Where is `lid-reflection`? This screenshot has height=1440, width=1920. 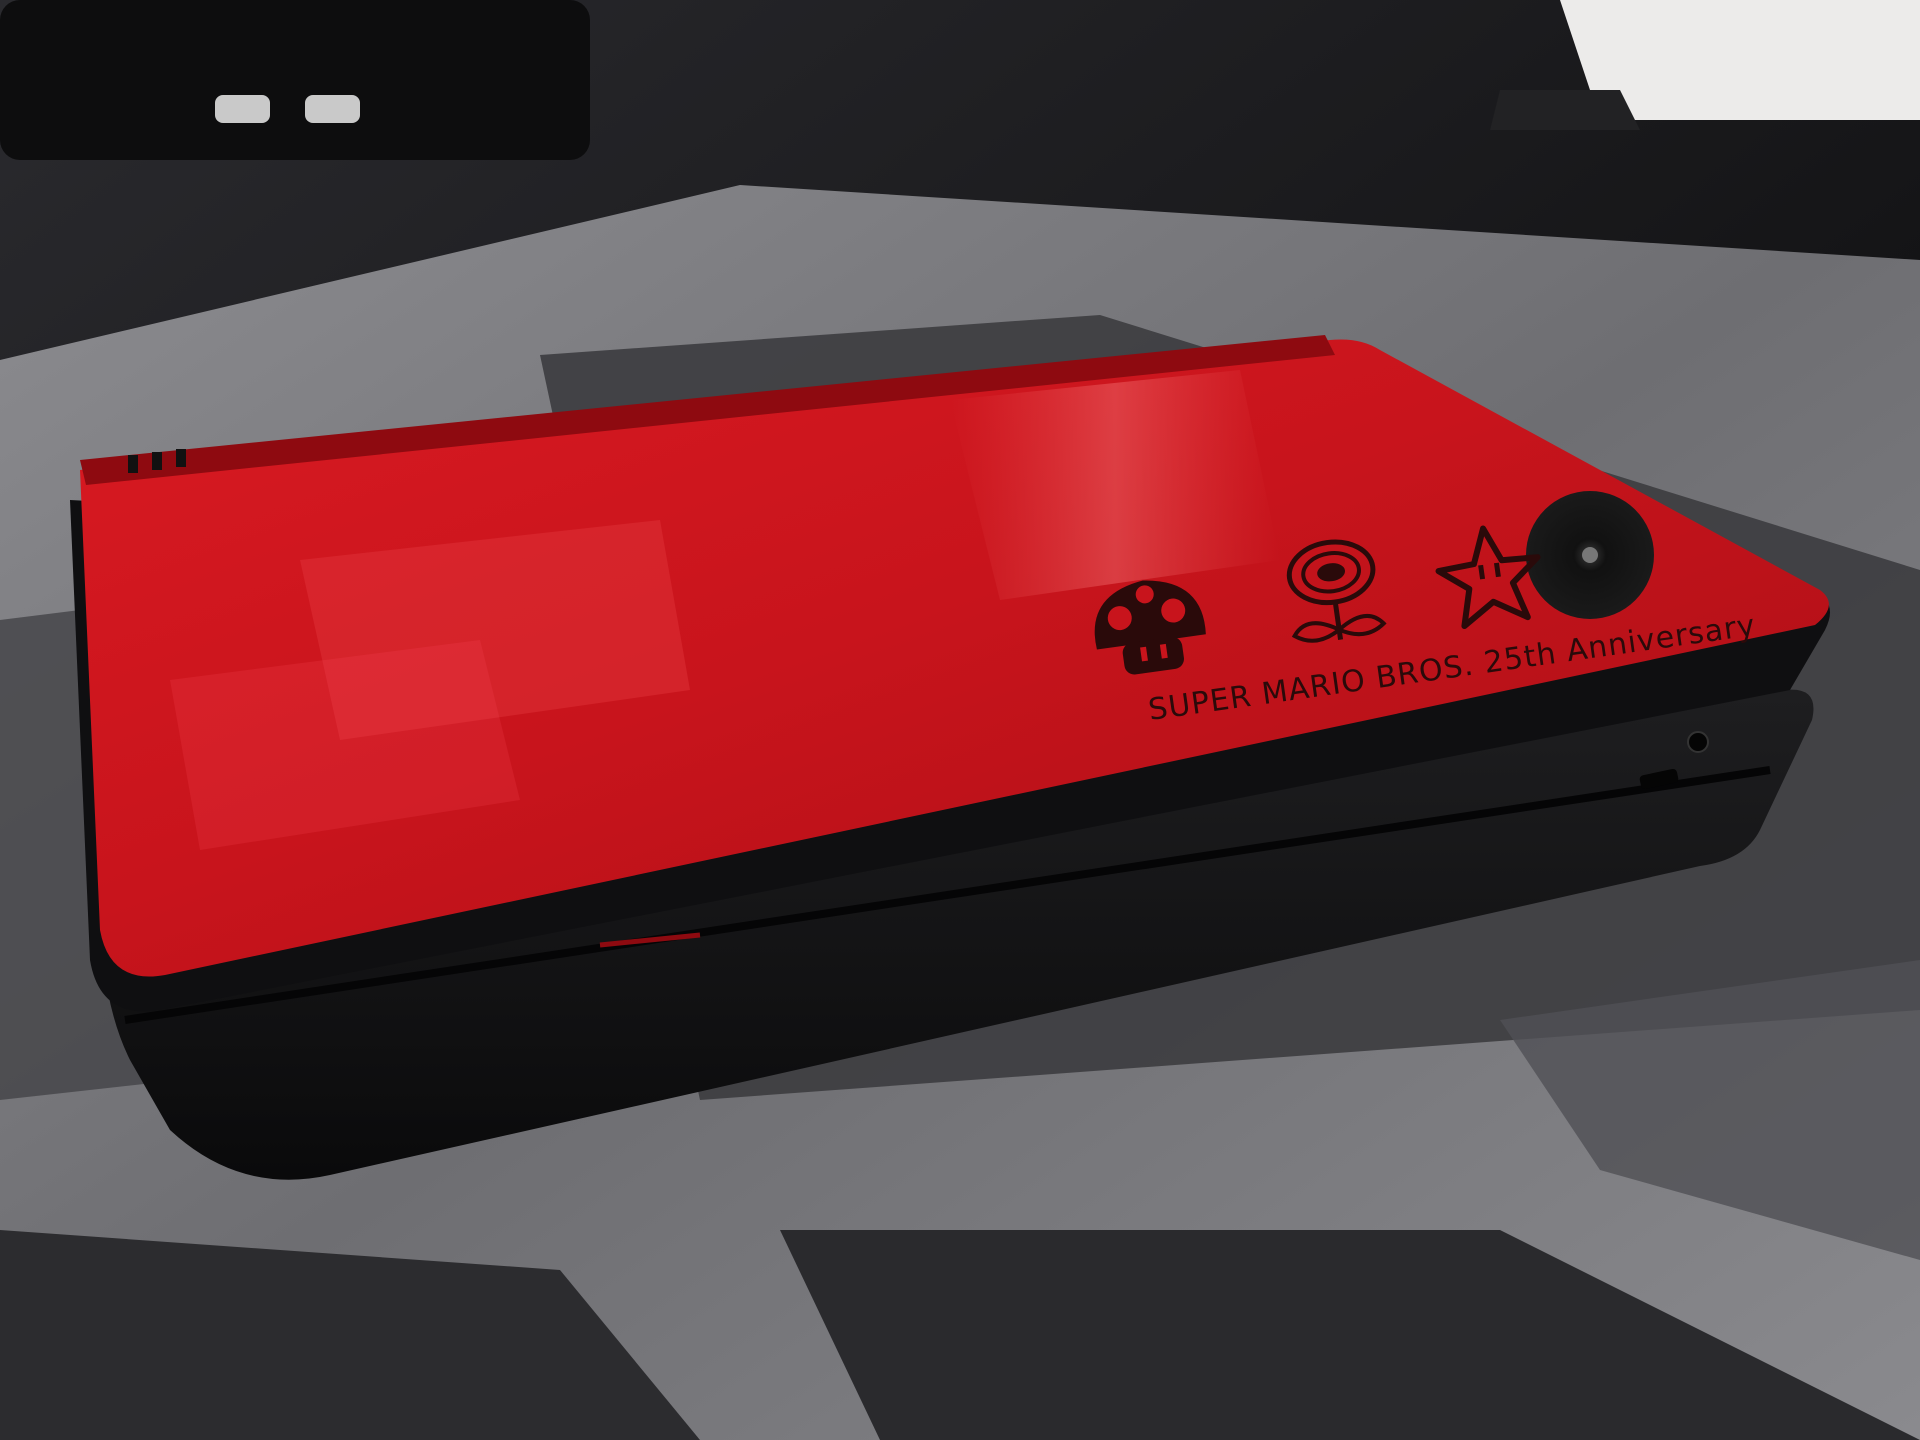
lid-reflection is located at coordinates (1115, 485).